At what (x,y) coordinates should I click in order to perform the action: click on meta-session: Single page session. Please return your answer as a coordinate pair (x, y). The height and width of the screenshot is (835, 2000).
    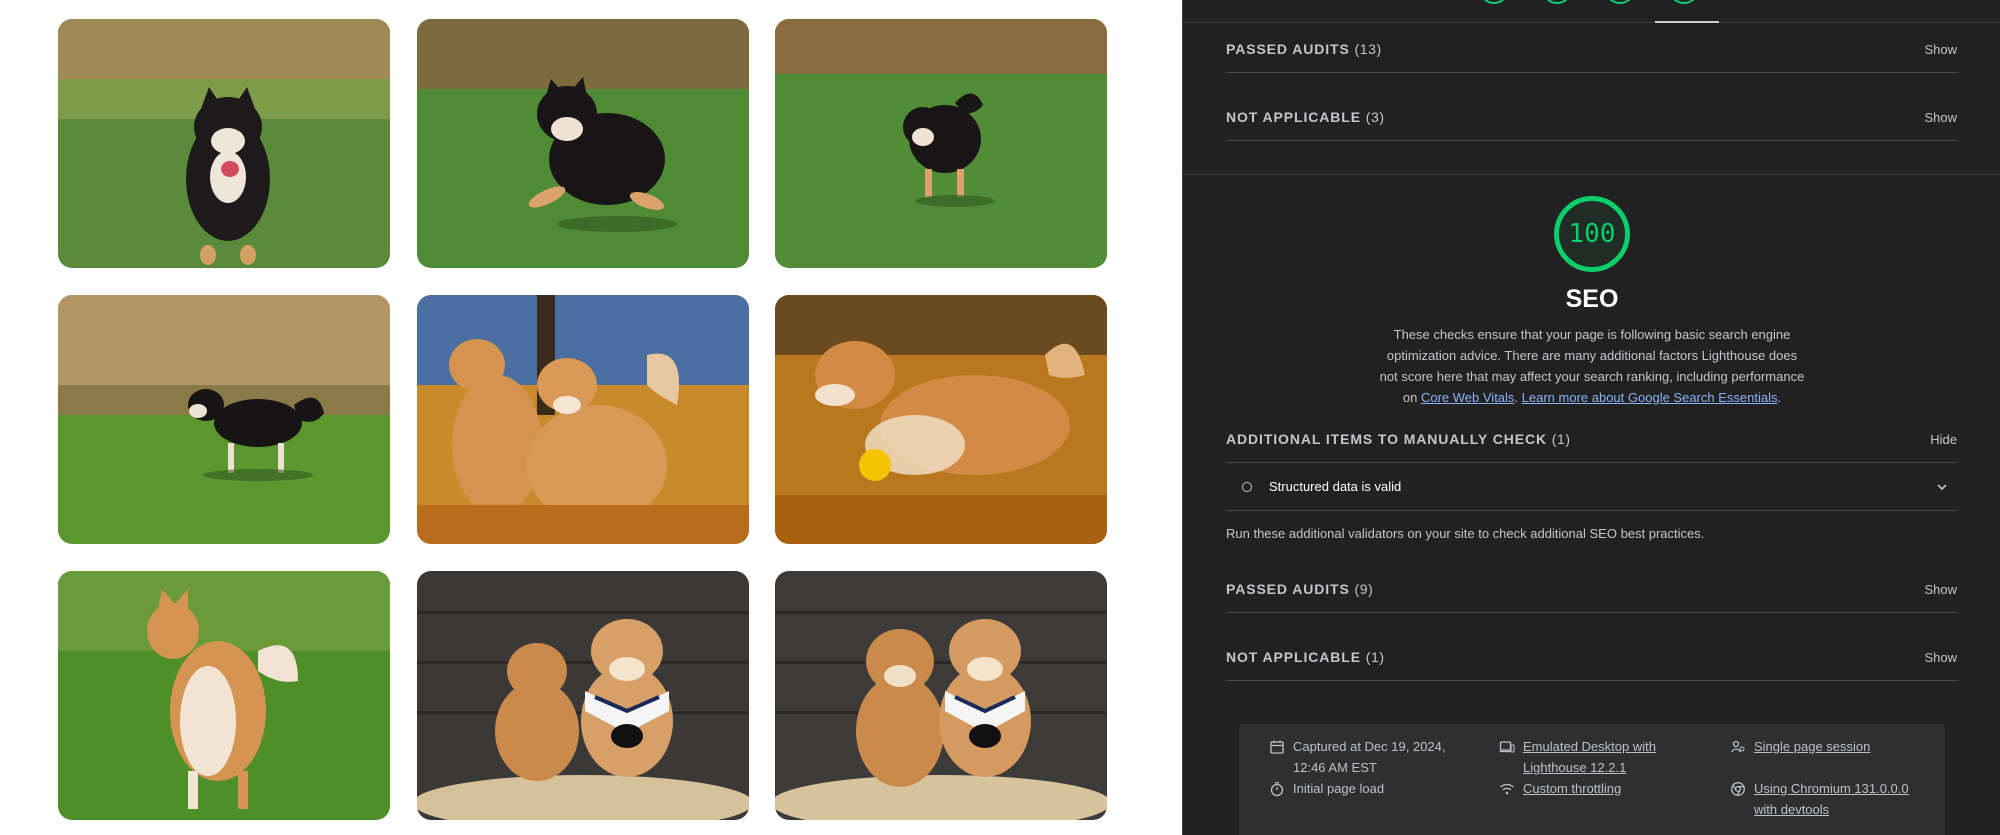
    Looking at the image, I should click on (1800, 746).